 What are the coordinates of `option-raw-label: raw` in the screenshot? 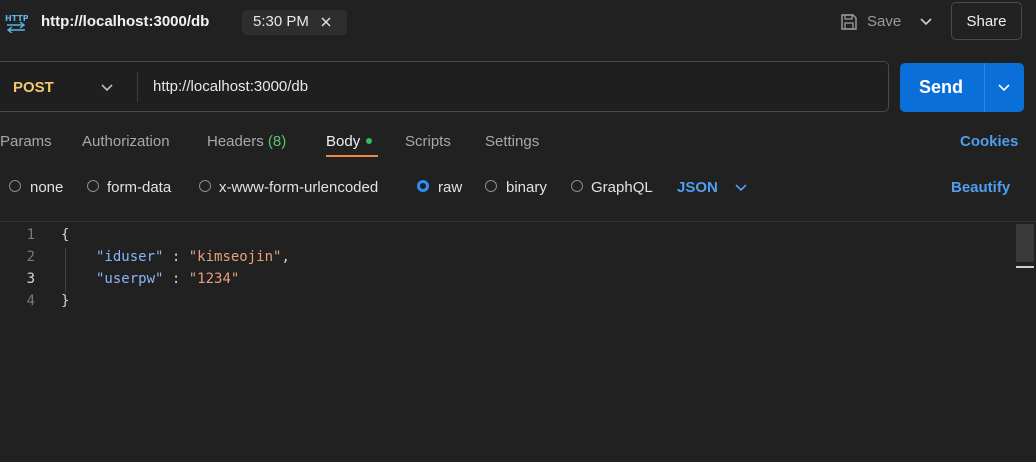 It's located at (450, 187).